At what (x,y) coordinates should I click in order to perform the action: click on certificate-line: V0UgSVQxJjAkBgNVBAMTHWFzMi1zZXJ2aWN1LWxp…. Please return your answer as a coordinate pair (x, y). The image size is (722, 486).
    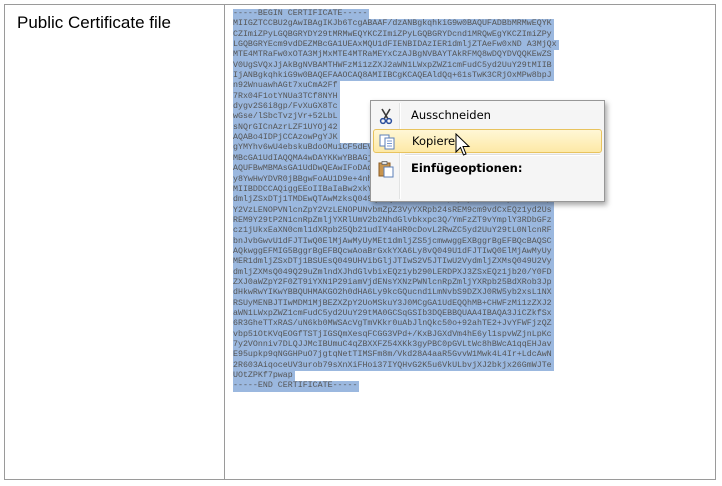
    Looking at the image, I should click on (393, 66).